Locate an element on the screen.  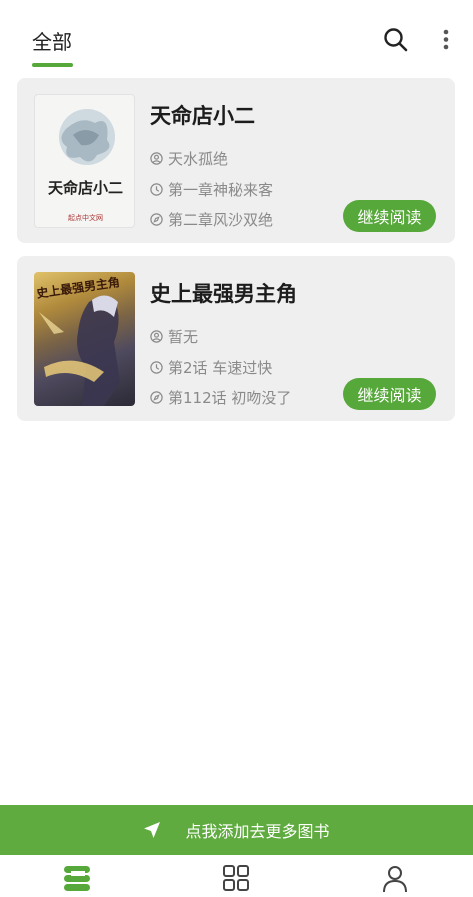
add-more-books-banner: 点我添加去更多图书 is located at coordinates (236, 830).